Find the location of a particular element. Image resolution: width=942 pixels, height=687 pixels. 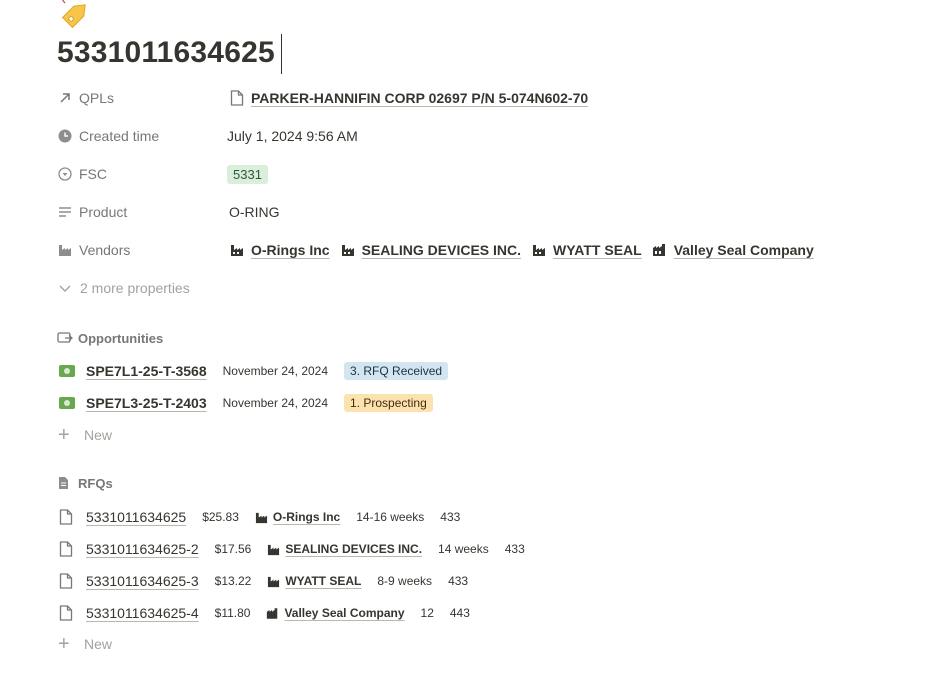

product-value: O-RING is located at coordinates (254, 212).